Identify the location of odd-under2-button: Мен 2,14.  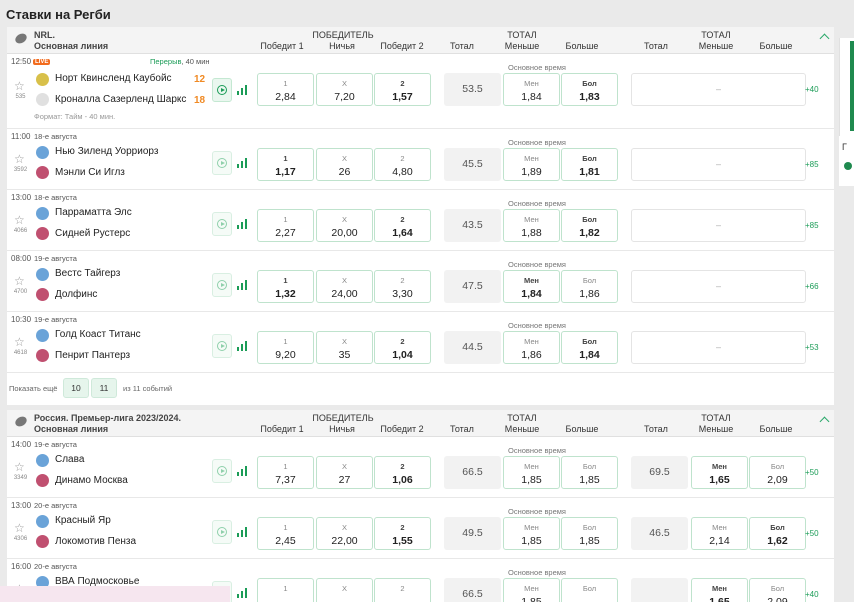
(719, 533).